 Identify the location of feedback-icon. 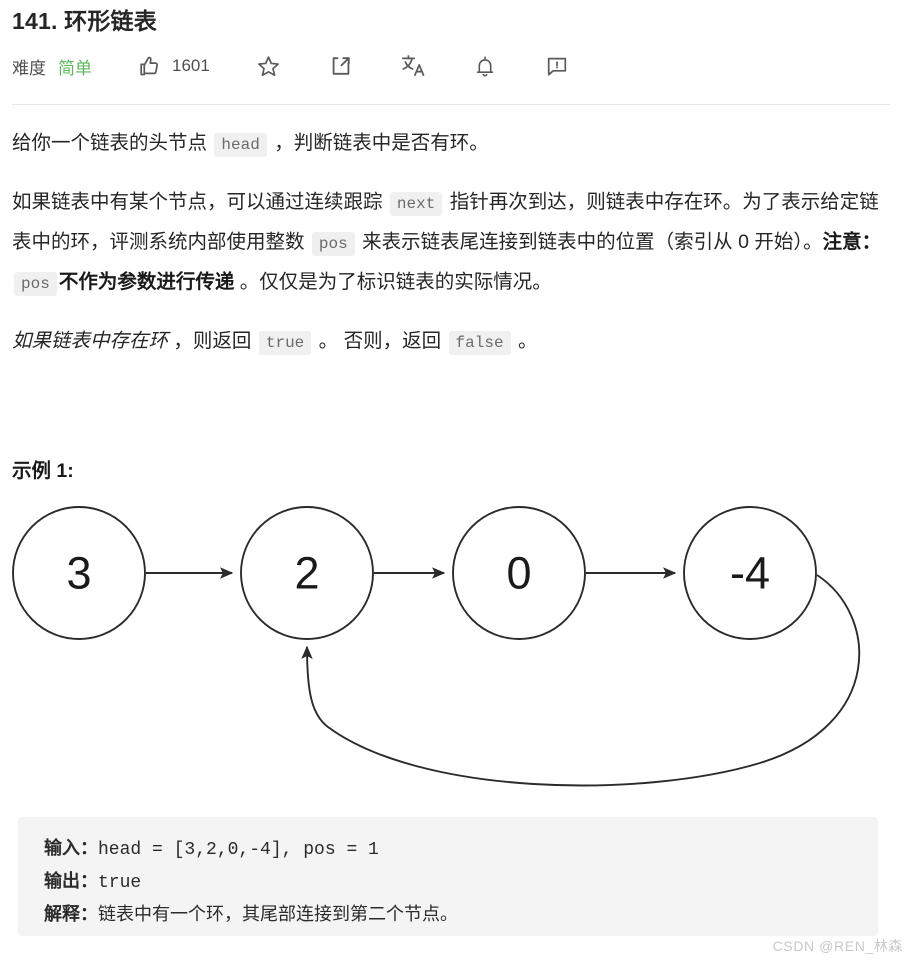
(557, 66).